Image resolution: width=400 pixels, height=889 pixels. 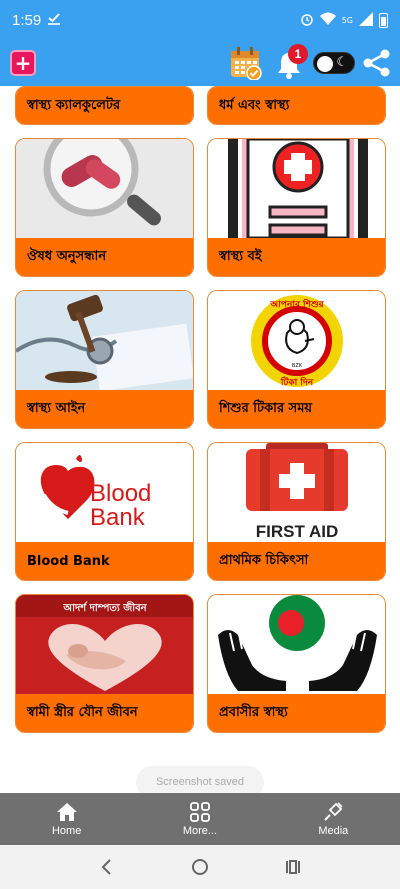 I want to click on moon-icon: ☾, so click(x=342, y=62).